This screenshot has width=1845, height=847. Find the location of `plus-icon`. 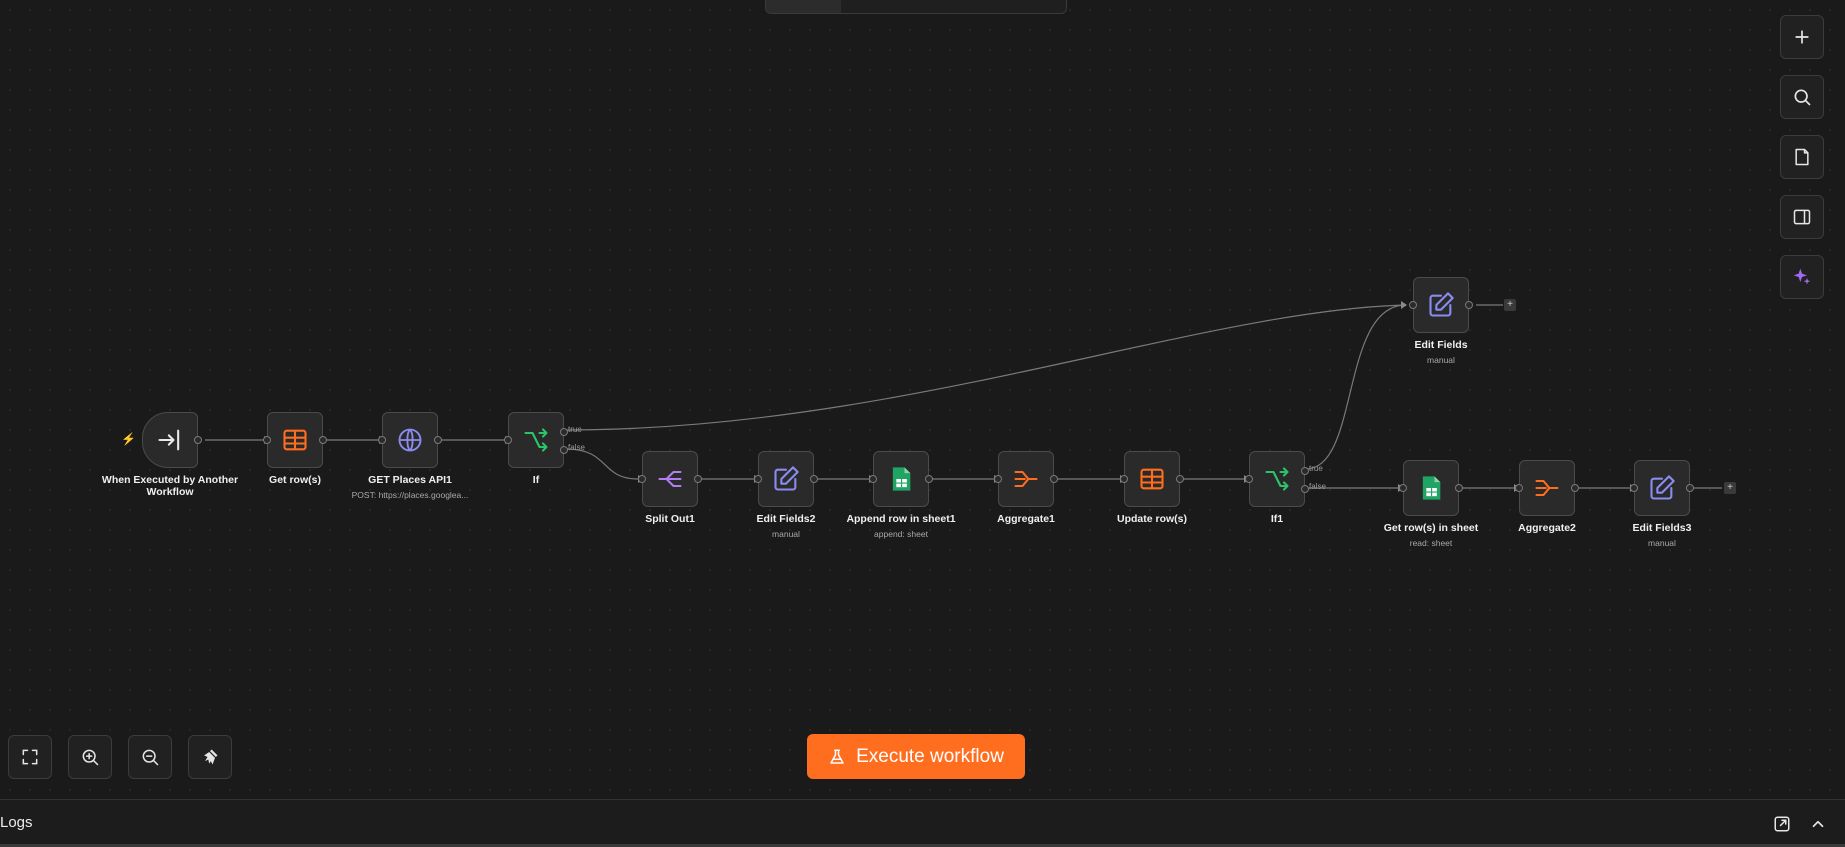

plus-icon is located at coordinates (1802, 37).